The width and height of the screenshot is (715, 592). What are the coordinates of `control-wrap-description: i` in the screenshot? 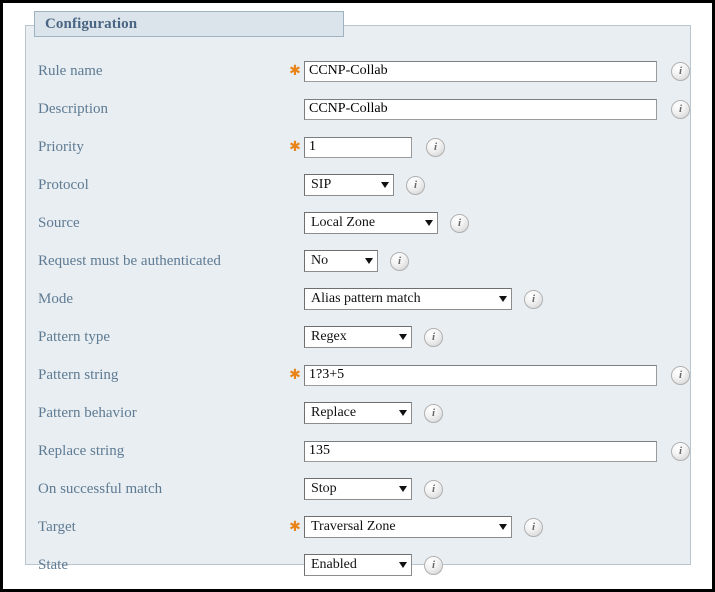 It's located at (497, 109).